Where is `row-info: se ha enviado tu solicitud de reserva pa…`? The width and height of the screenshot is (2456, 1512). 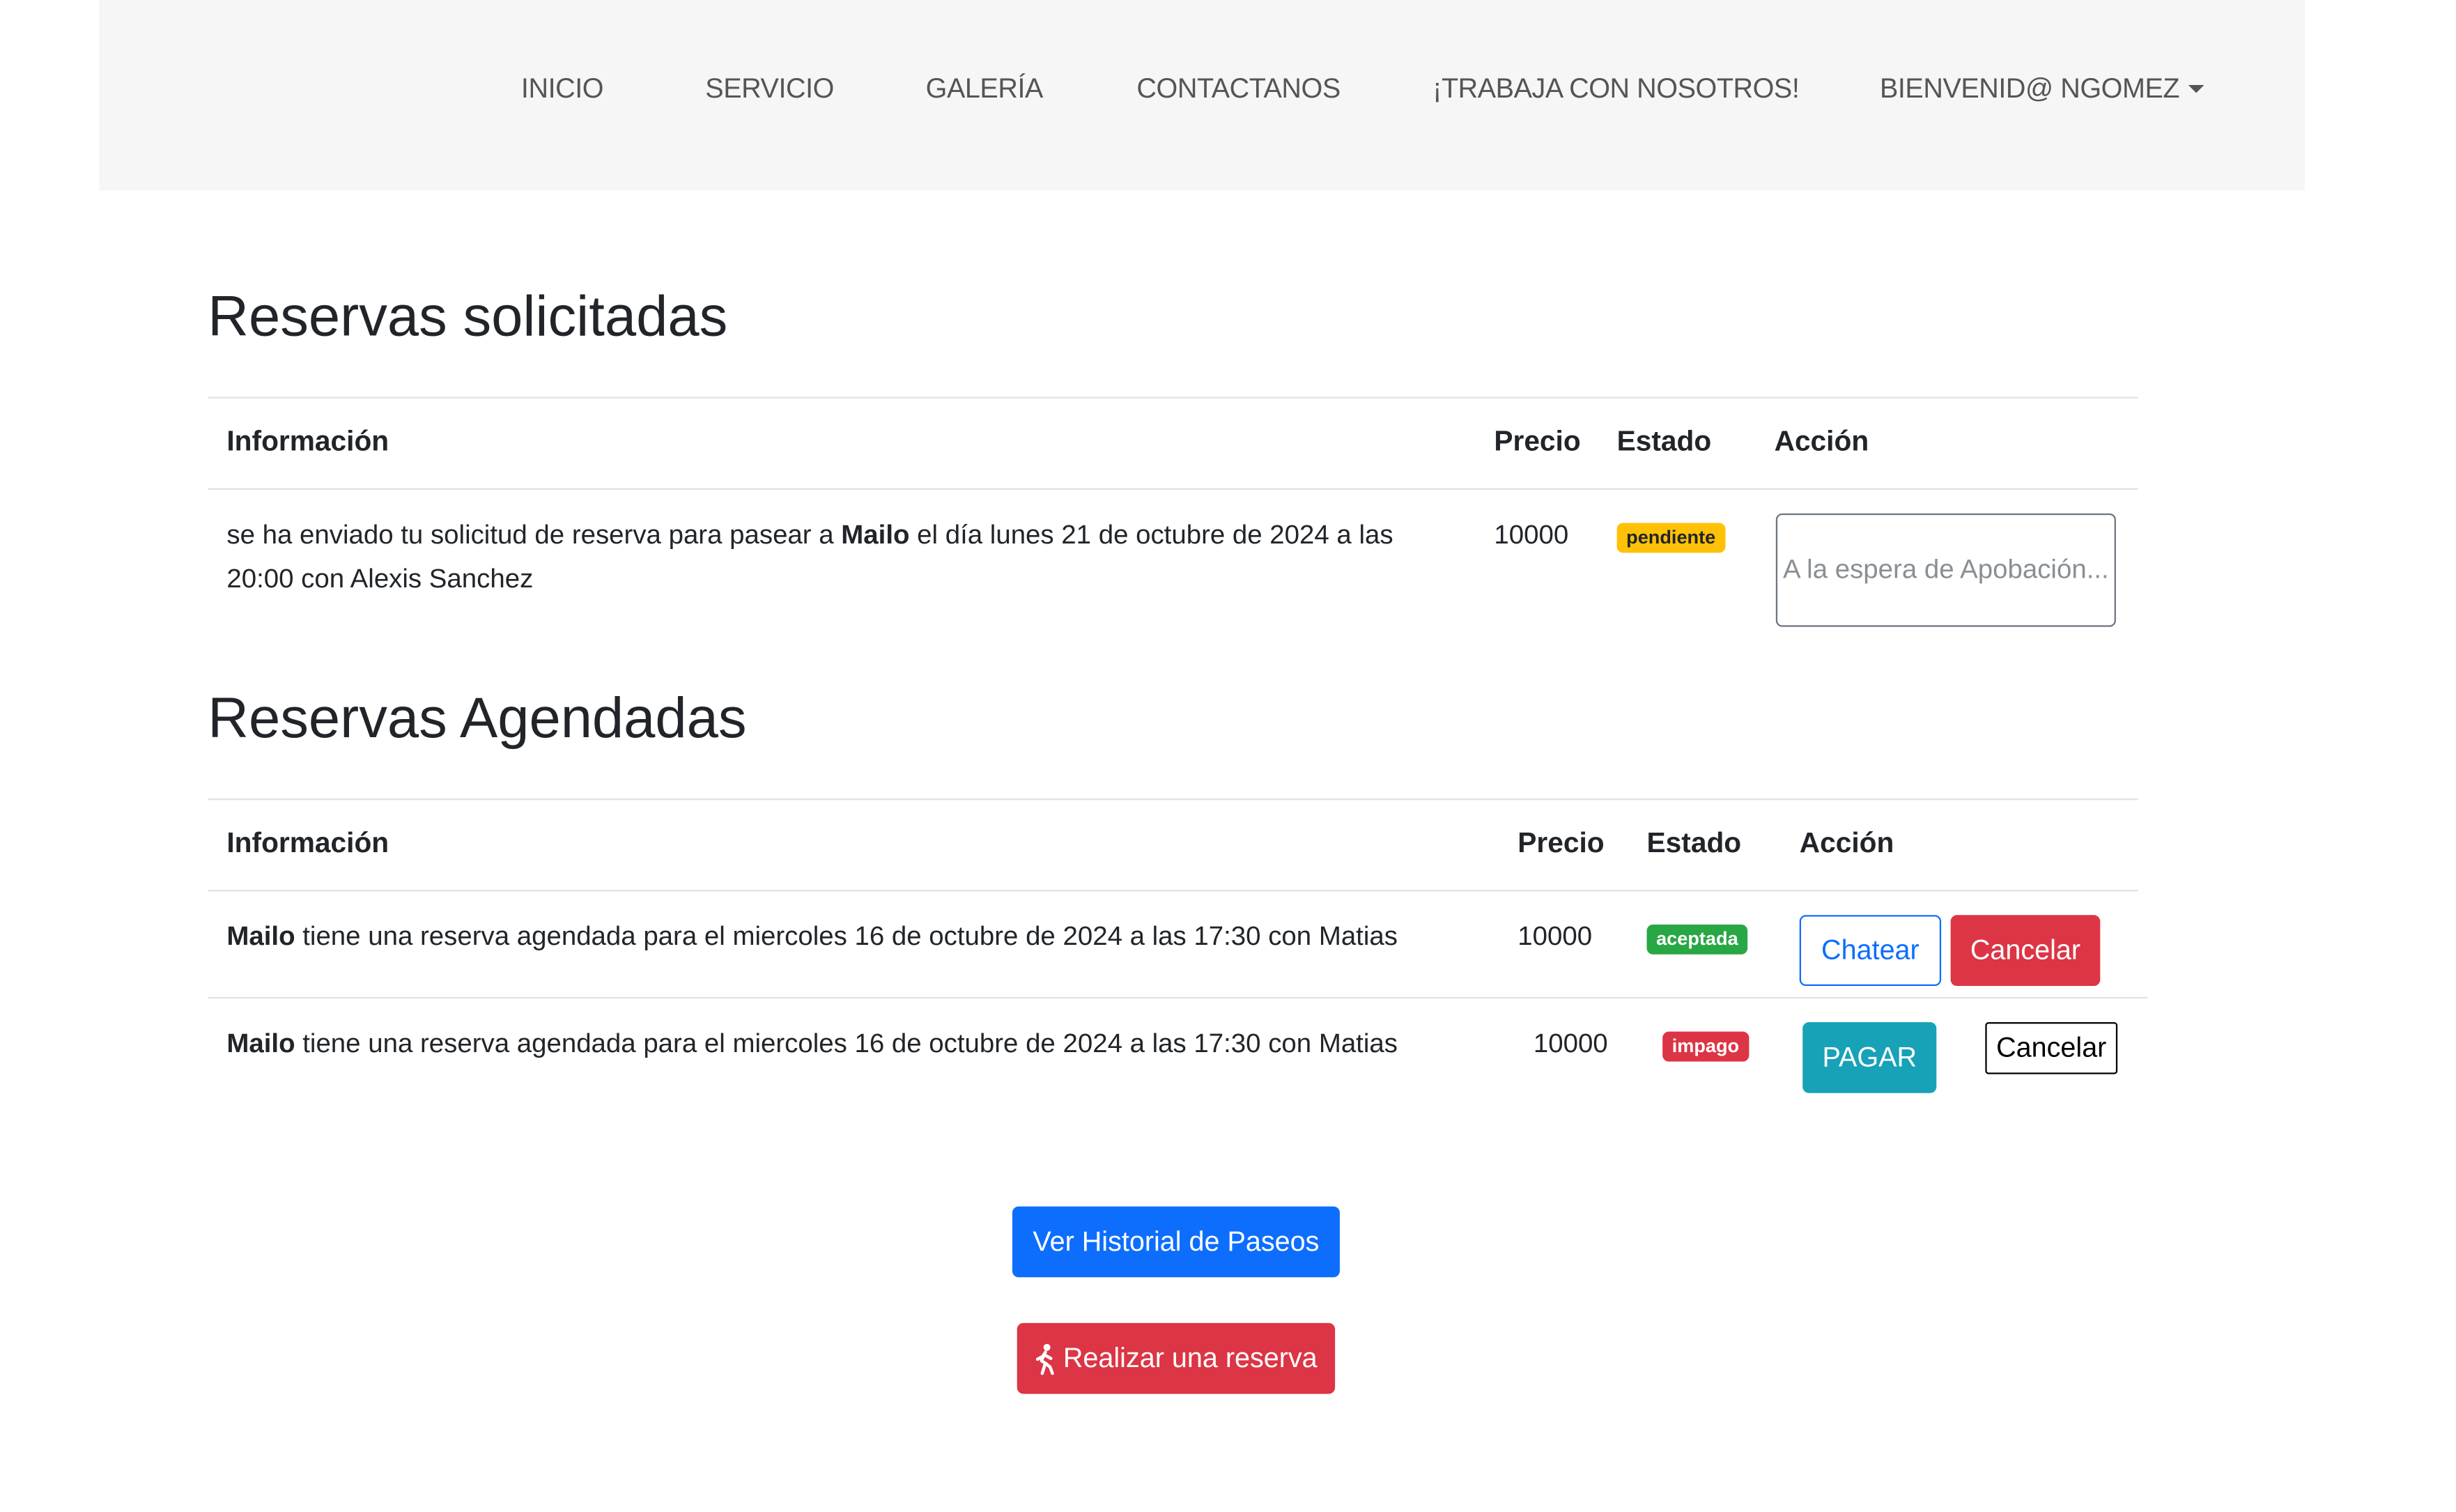 row-info: se ha enviado tu solicitud de reserva pa… is located at coordinates (840, 558).